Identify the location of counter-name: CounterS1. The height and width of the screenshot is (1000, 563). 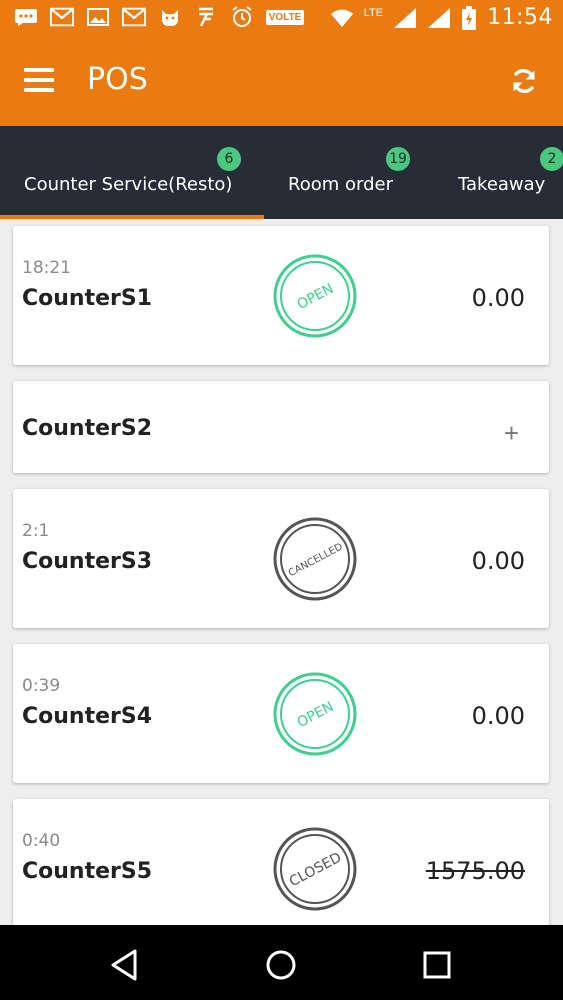
(87, 298).